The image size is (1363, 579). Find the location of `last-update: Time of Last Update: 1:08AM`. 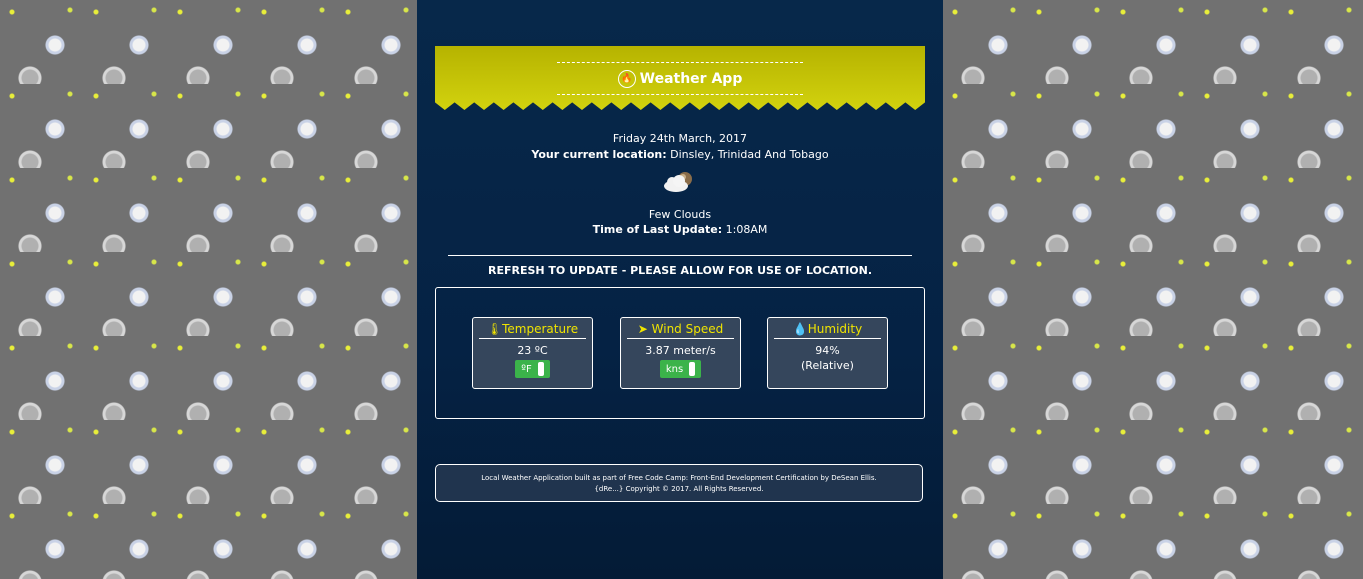

last-update: Time of Last Update: 1:08AM is located at coordinates (680, 229).